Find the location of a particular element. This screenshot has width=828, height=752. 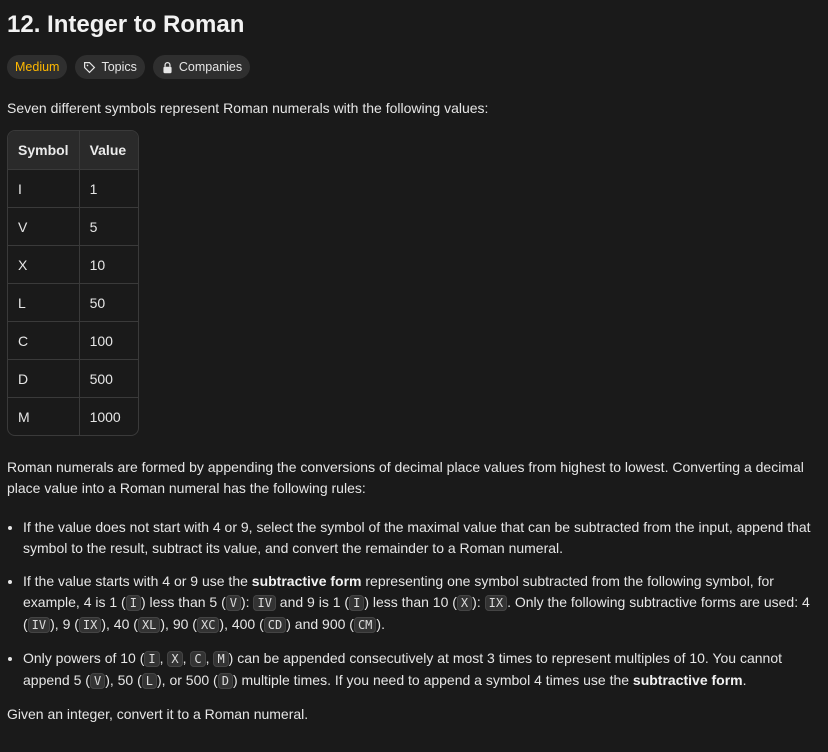

table-row: D 500 is located at coordinates (73, 378).